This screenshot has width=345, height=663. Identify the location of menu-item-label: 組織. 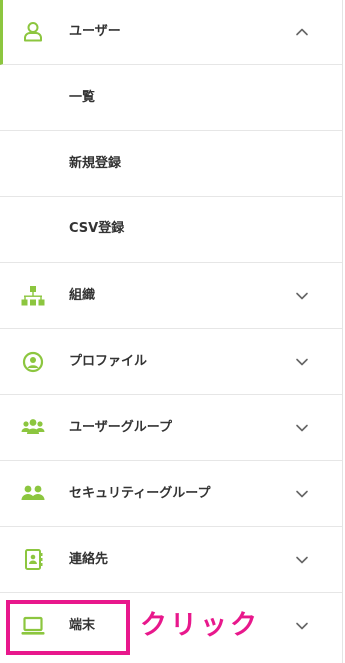
(82, 295).